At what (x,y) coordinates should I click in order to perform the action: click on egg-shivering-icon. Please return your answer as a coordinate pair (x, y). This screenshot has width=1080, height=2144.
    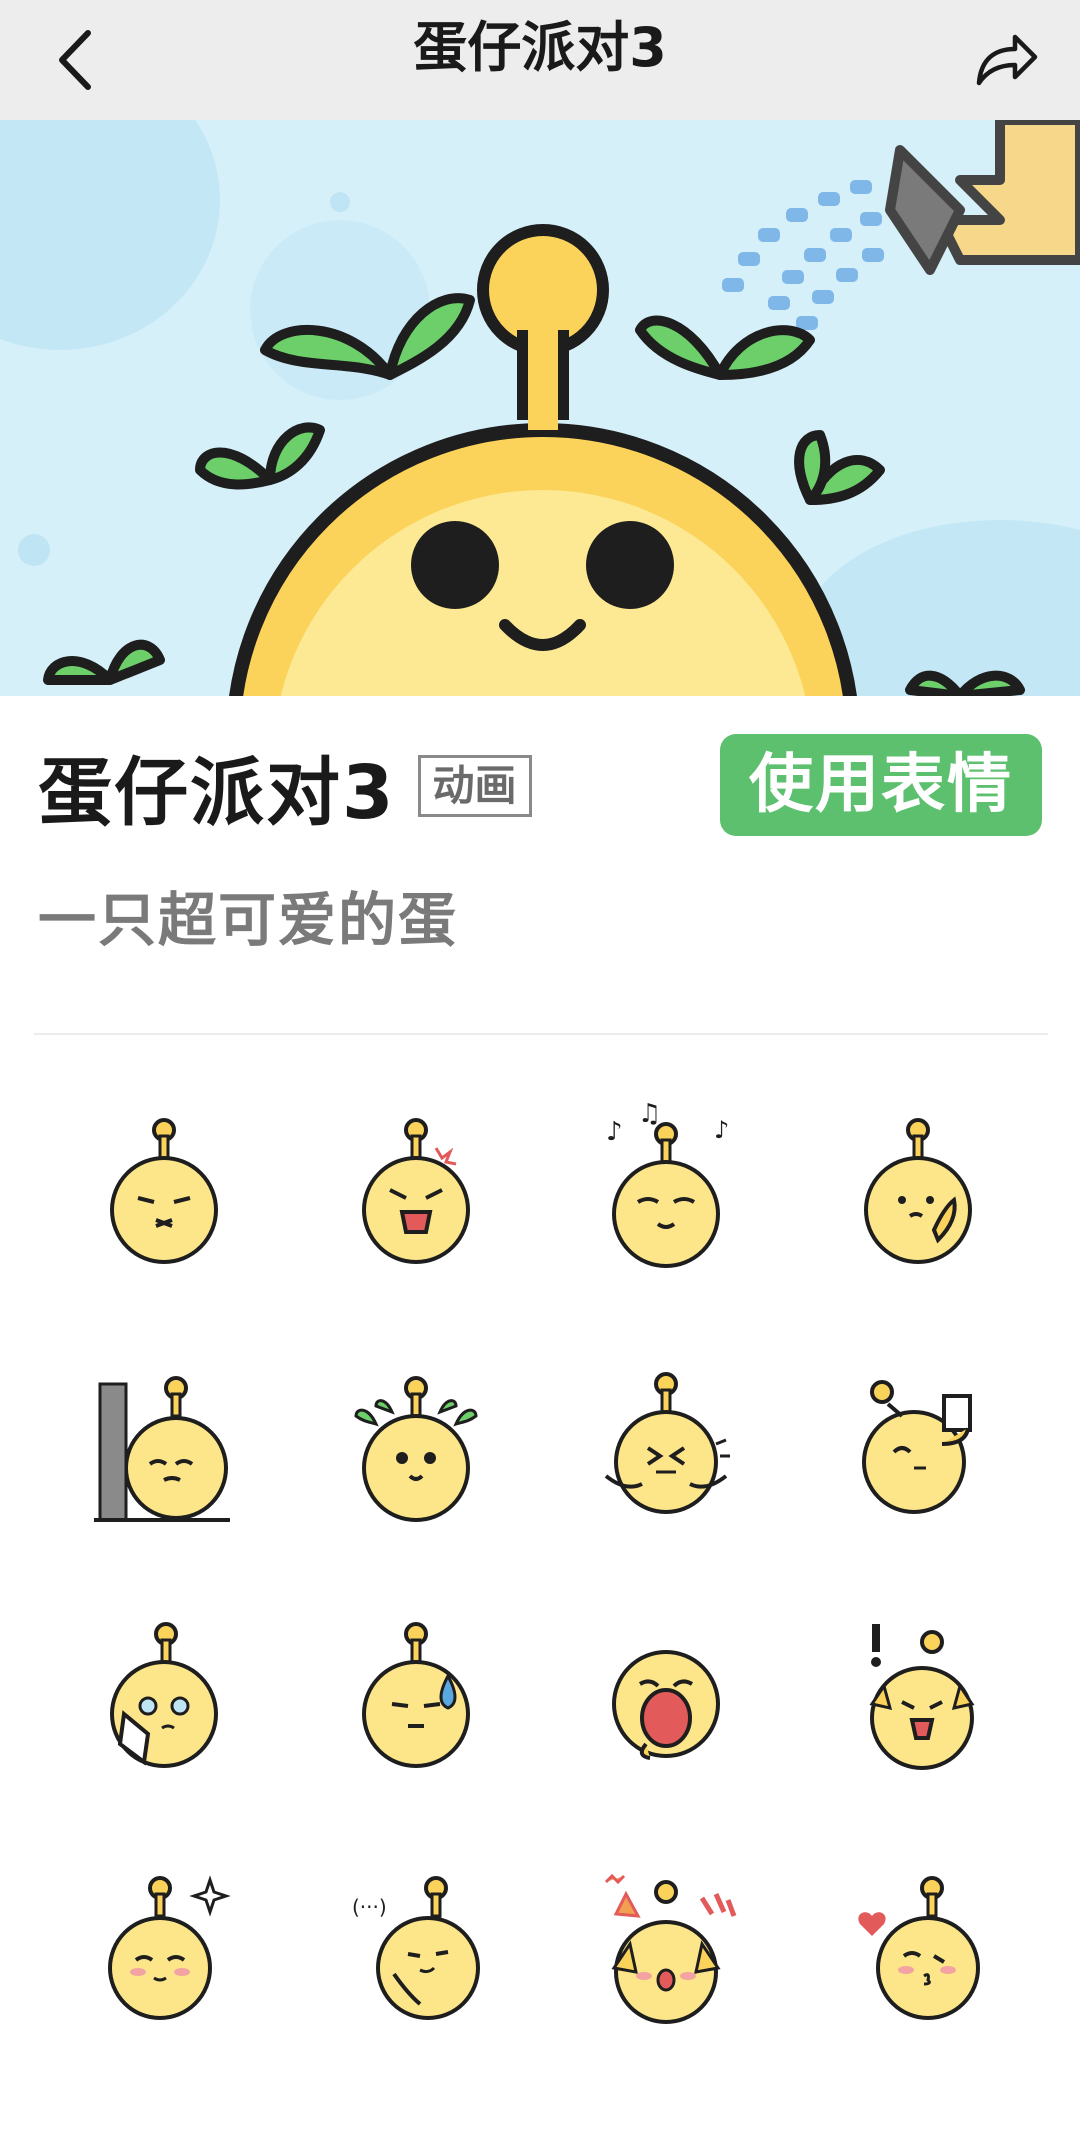
    Looking at the image, I should click on (667, 1443).